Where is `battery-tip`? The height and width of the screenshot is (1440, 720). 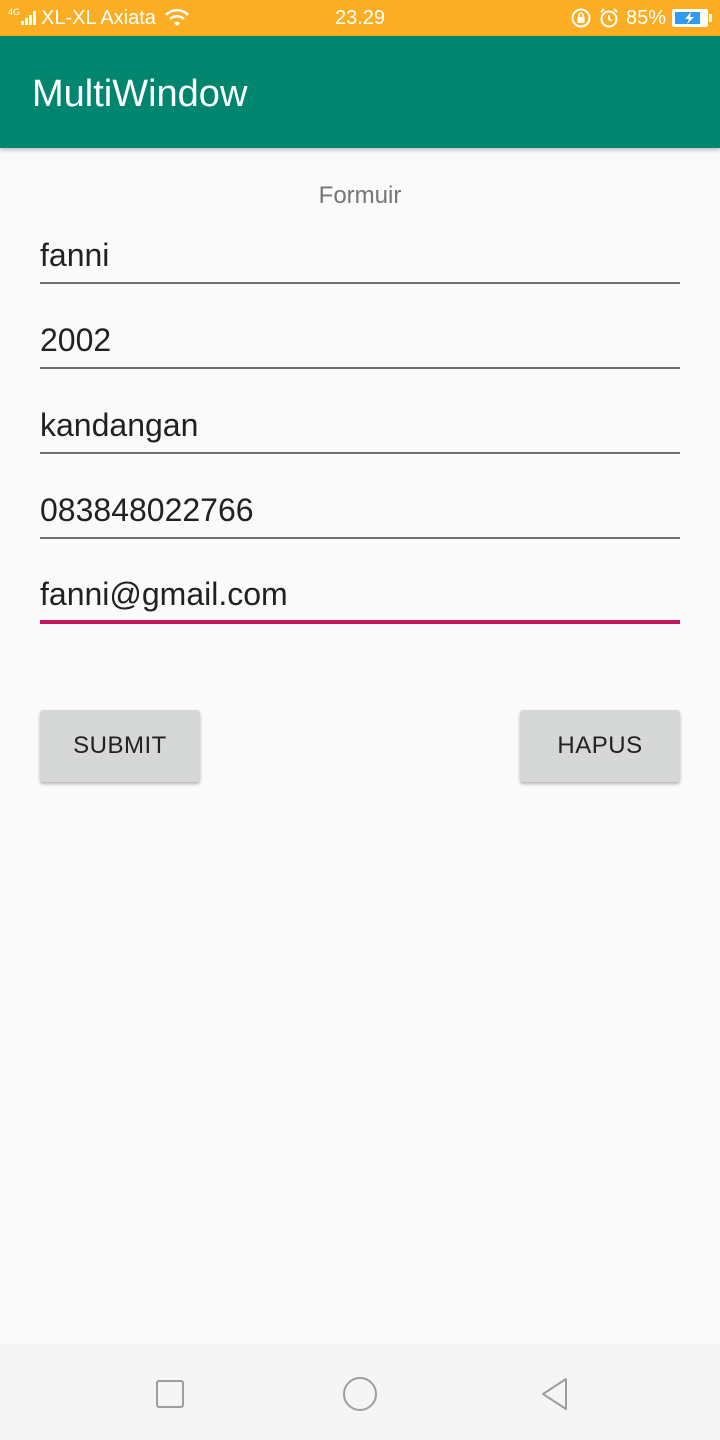 battery-tip is located at coordinates (710, 18).